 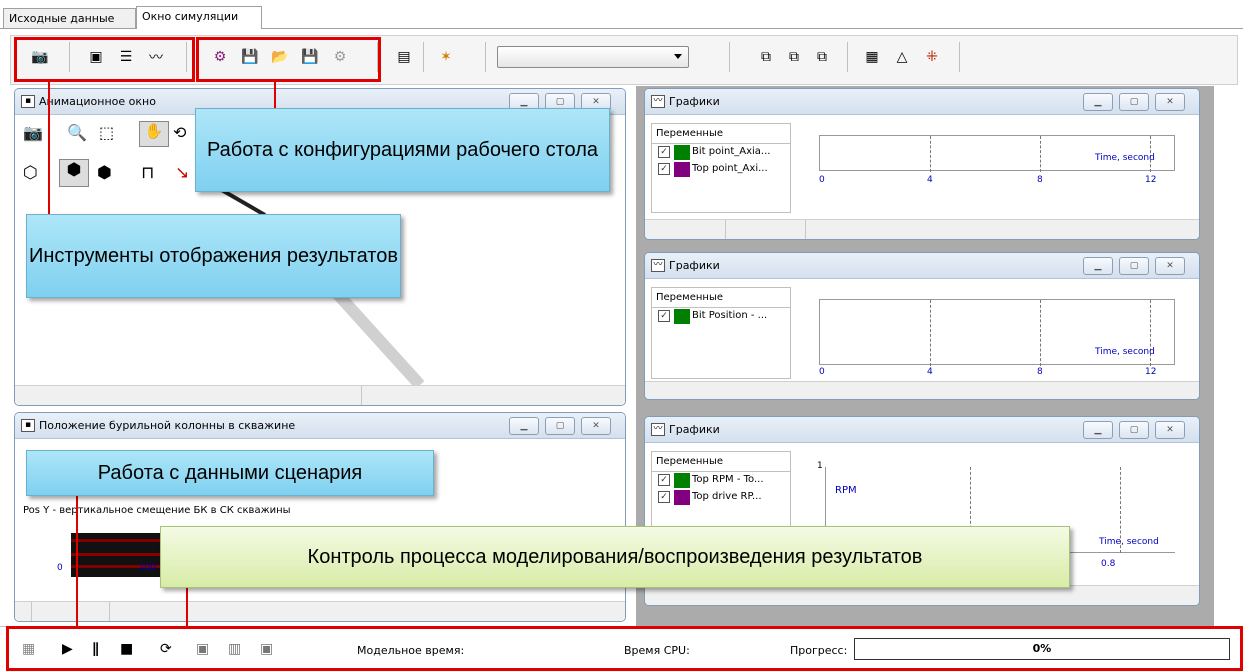 I want to click on wireframe-cube-icon: ⬡, so click(x=30, y=173).